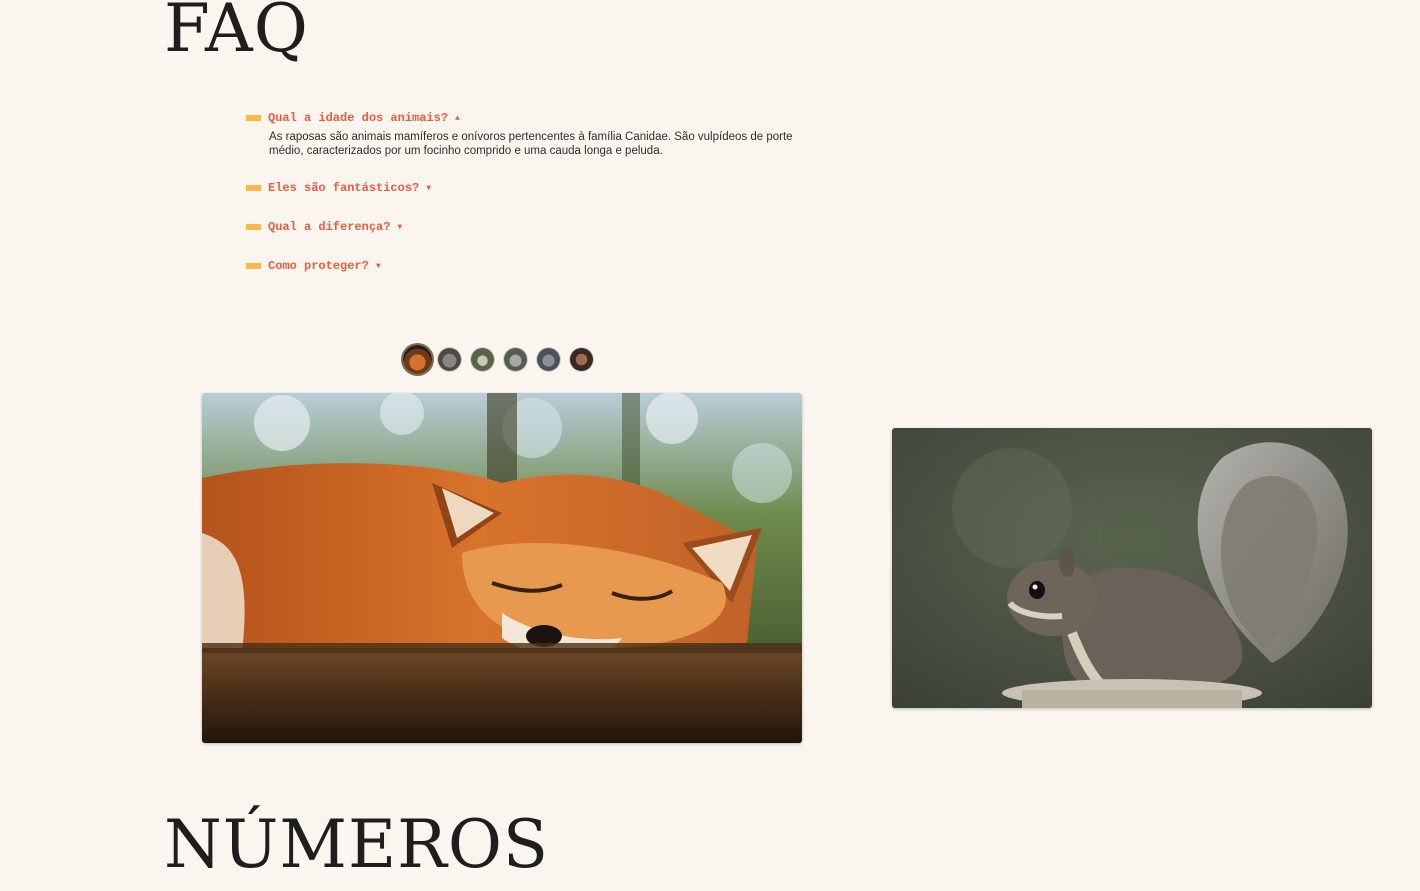 The image size is (1420, 891). I want to click on faq-title: FAQ, so click(236, 33).